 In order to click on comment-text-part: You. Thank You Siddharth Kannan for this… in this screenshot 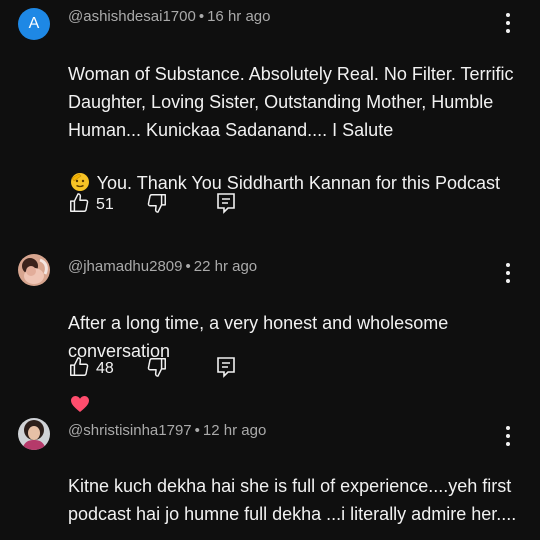, I will do `click(296, 183)`.